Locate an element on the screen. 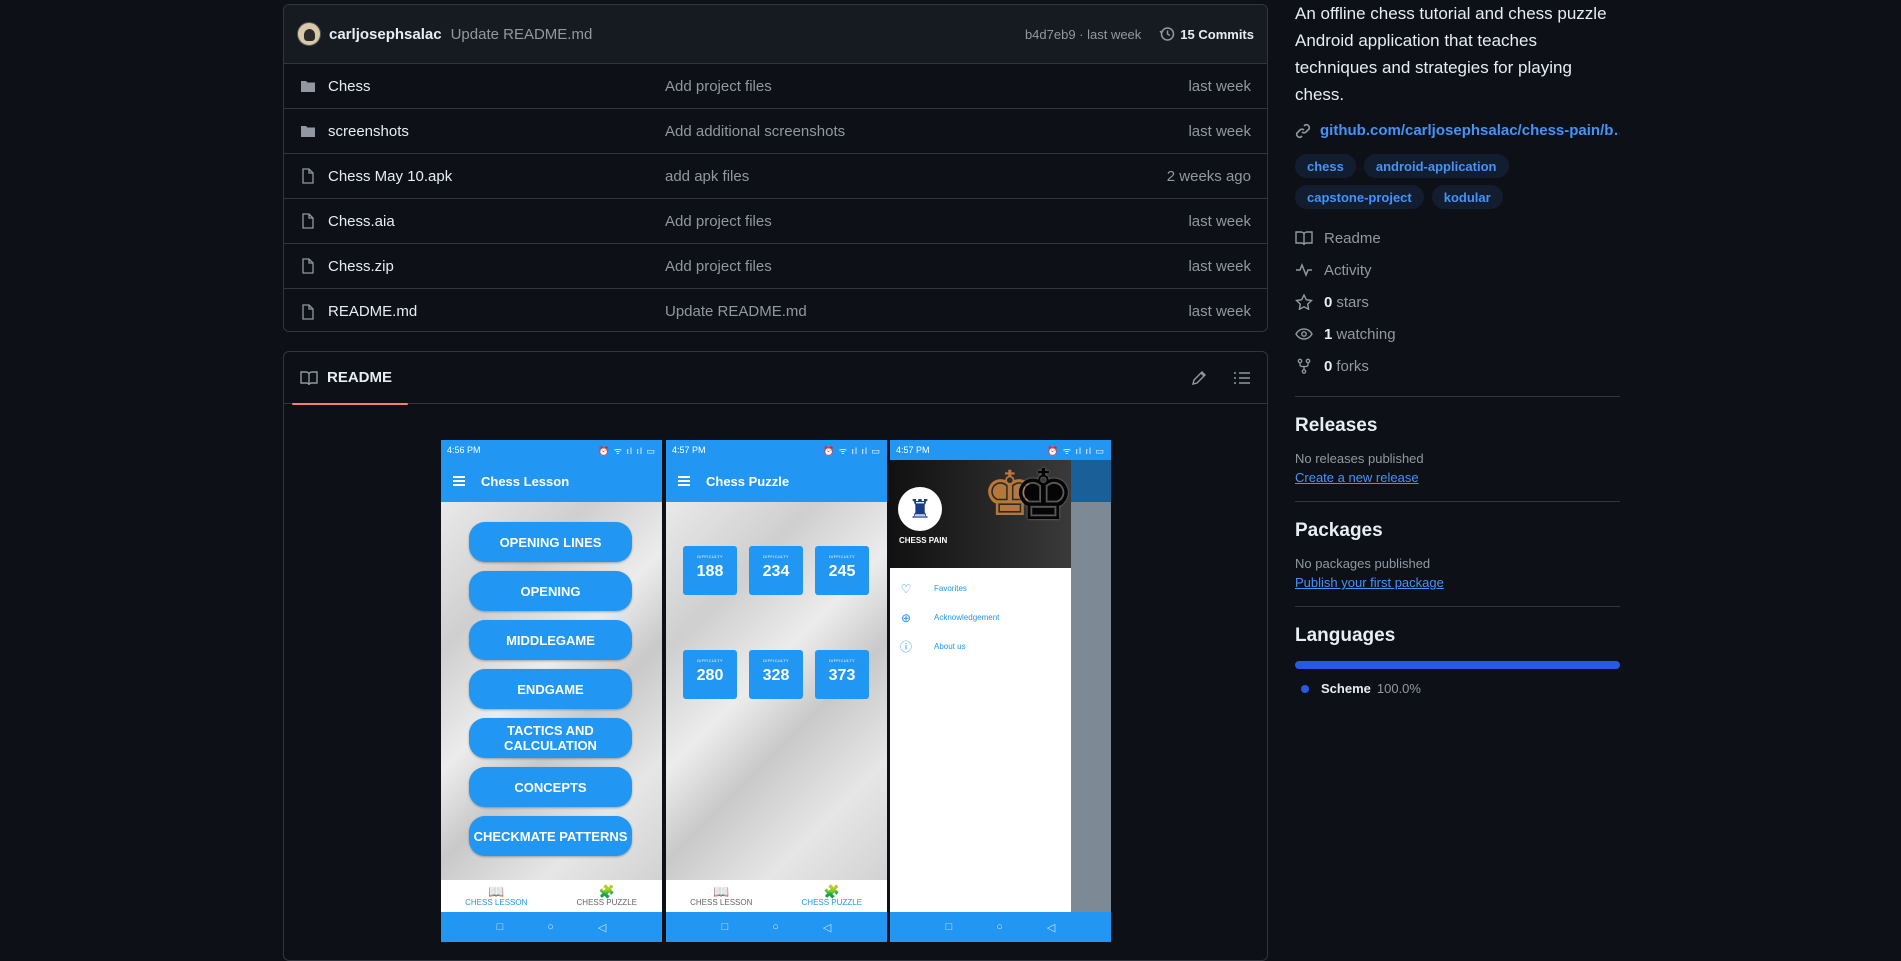 Image resolution: width=1901 pixels, height=961 pixels. tile-value: 234 is located at coordinates (776, 571).